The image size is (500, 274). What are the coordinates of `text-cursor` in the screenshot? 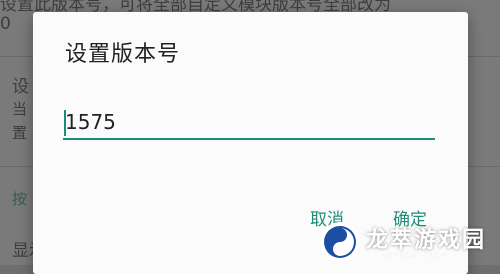 It's located at (65, 123).